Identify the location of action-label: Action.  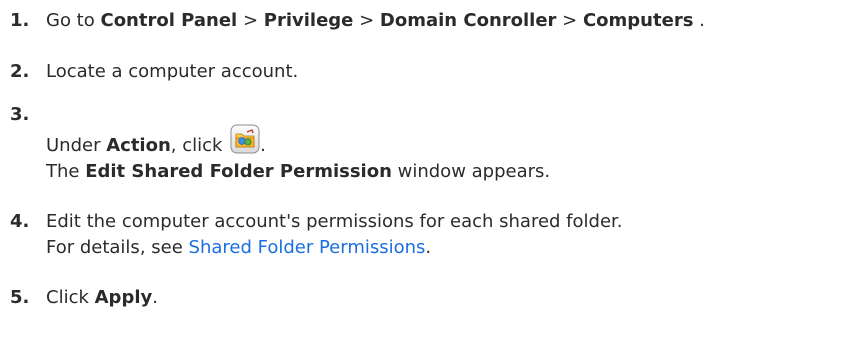
(138, 145).